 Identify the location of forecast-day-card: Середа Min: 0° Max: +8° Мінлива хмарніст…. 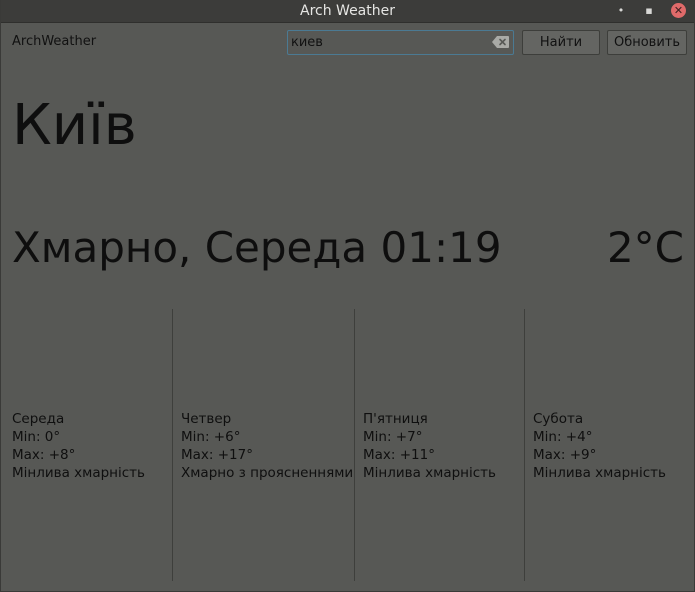
(78, 446).